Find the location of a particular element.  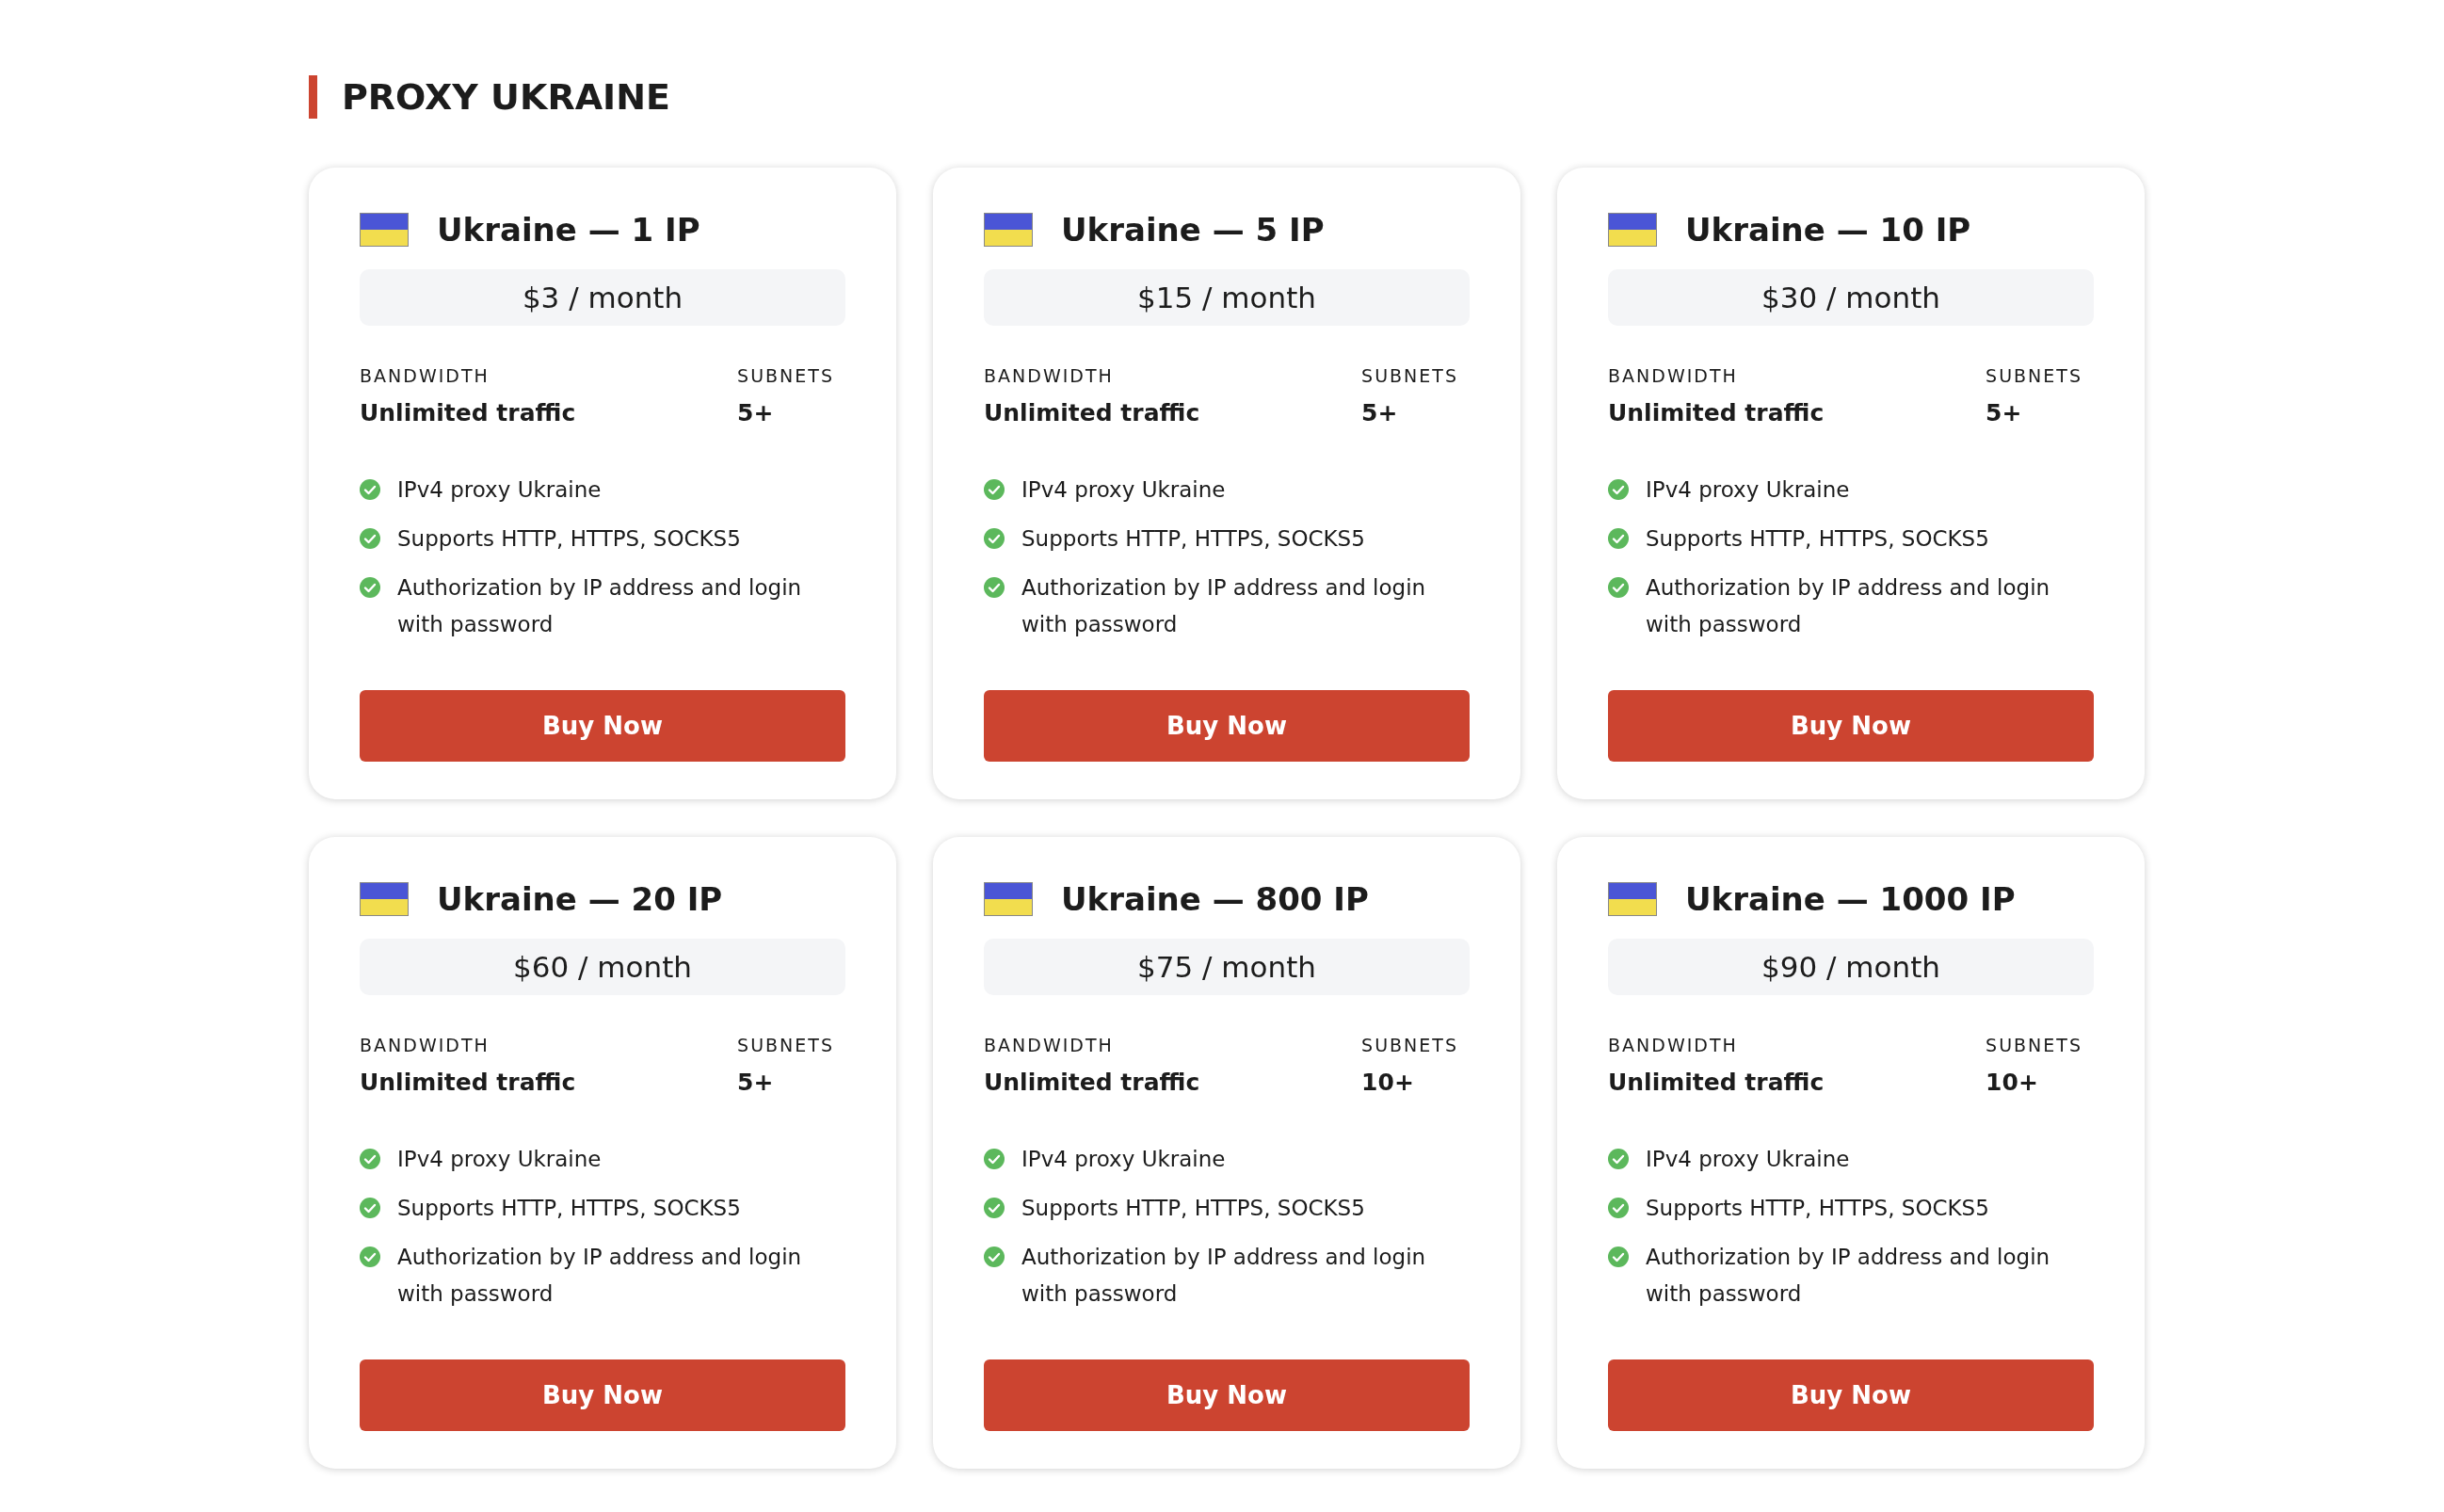

price-label: $3 / month is located at coordinates (602, 297).